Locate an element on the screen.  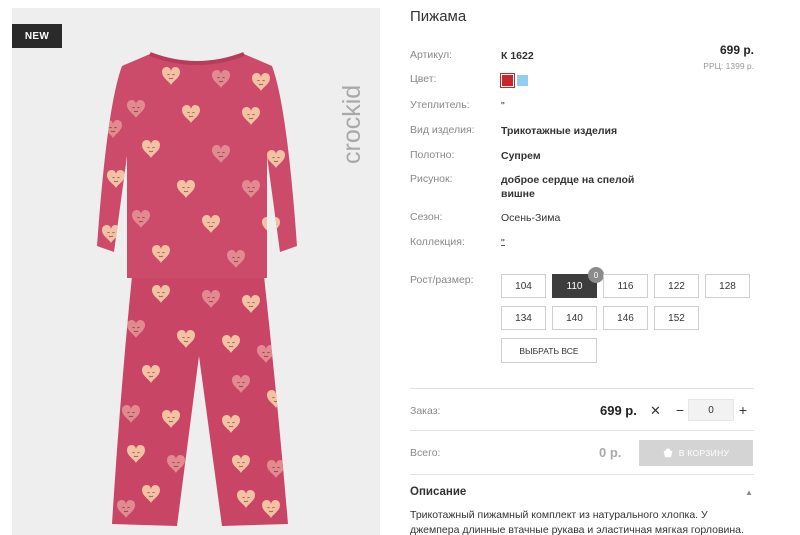
size-option-152: 152 is located at coordinates (676, 318).